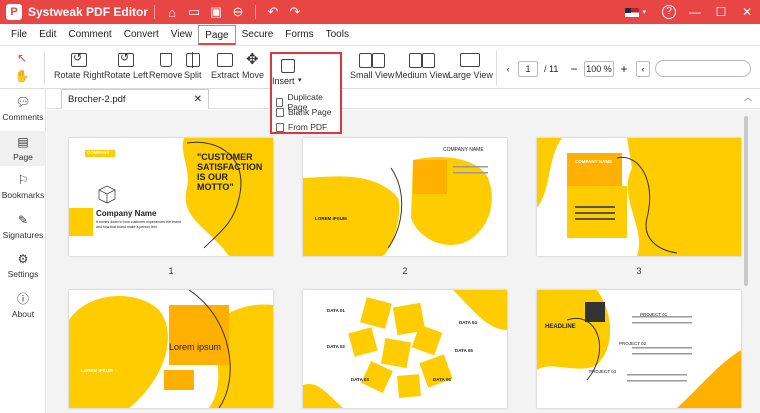  I want to click on move-icon, so click(253, 59).